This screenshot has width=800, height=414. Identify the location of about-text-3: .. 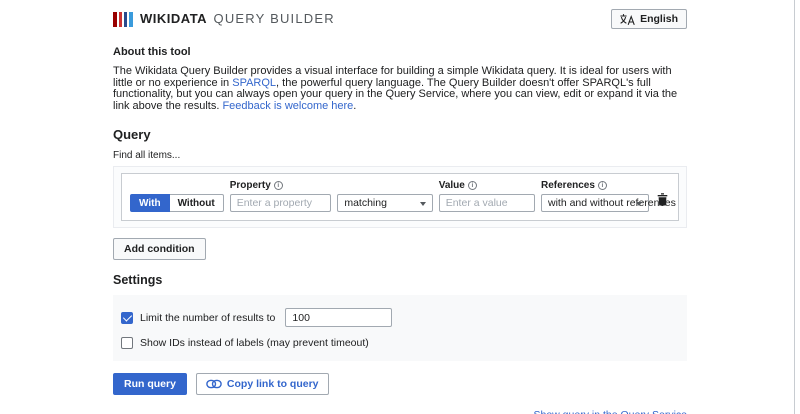
(355, 105).